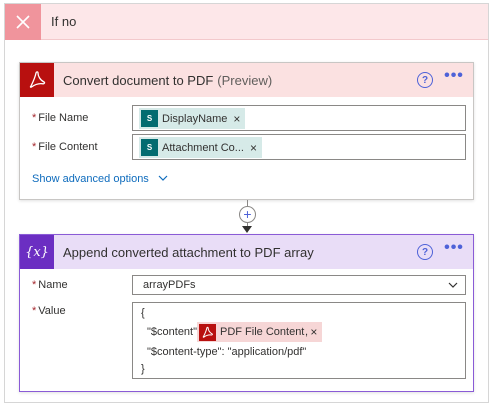  I want to click on close-icon, so click(23, 22).